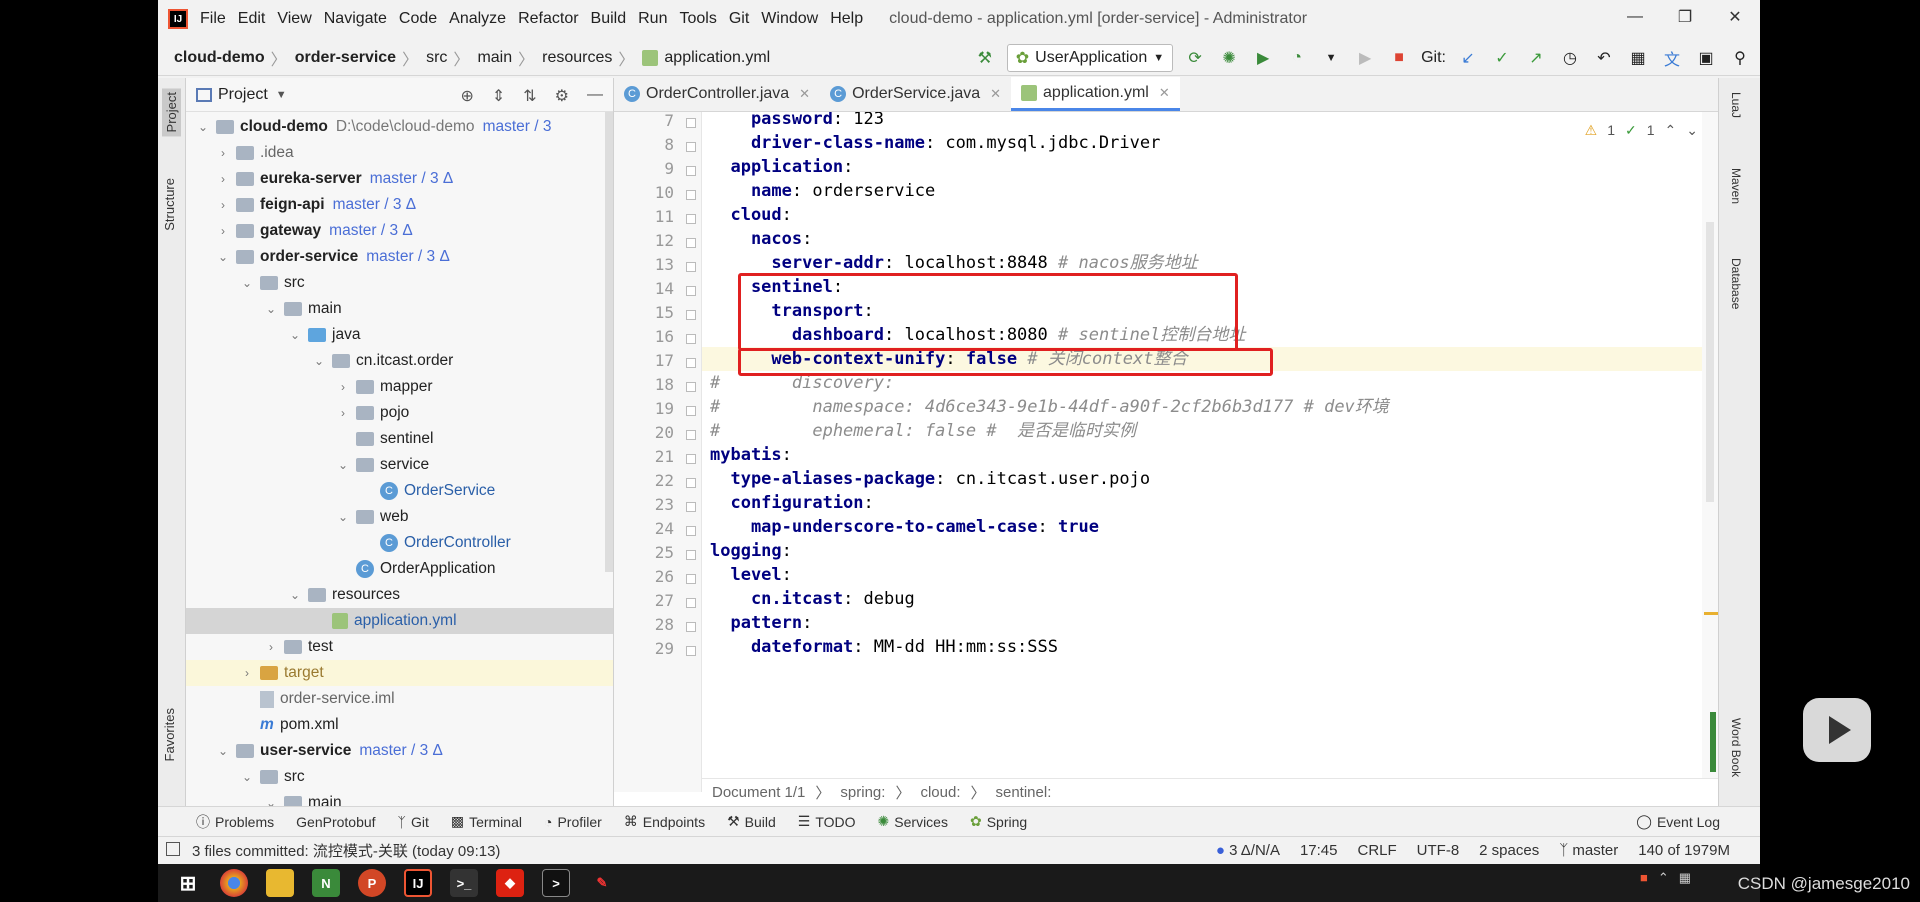  I want to click on project-tool-tab: Project, so click(171, 112).